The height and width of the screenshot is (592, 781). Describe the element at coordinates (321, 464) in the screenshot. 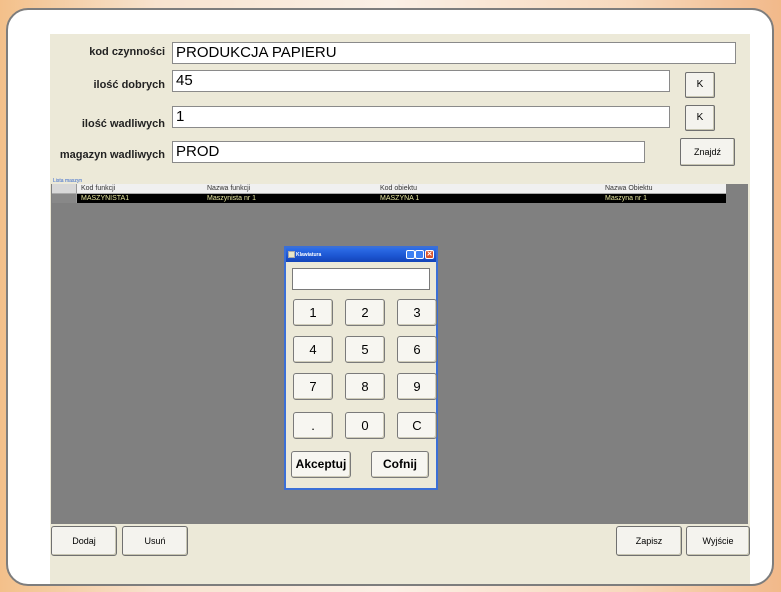

I see `accept-button: Akceptuj` at that location.